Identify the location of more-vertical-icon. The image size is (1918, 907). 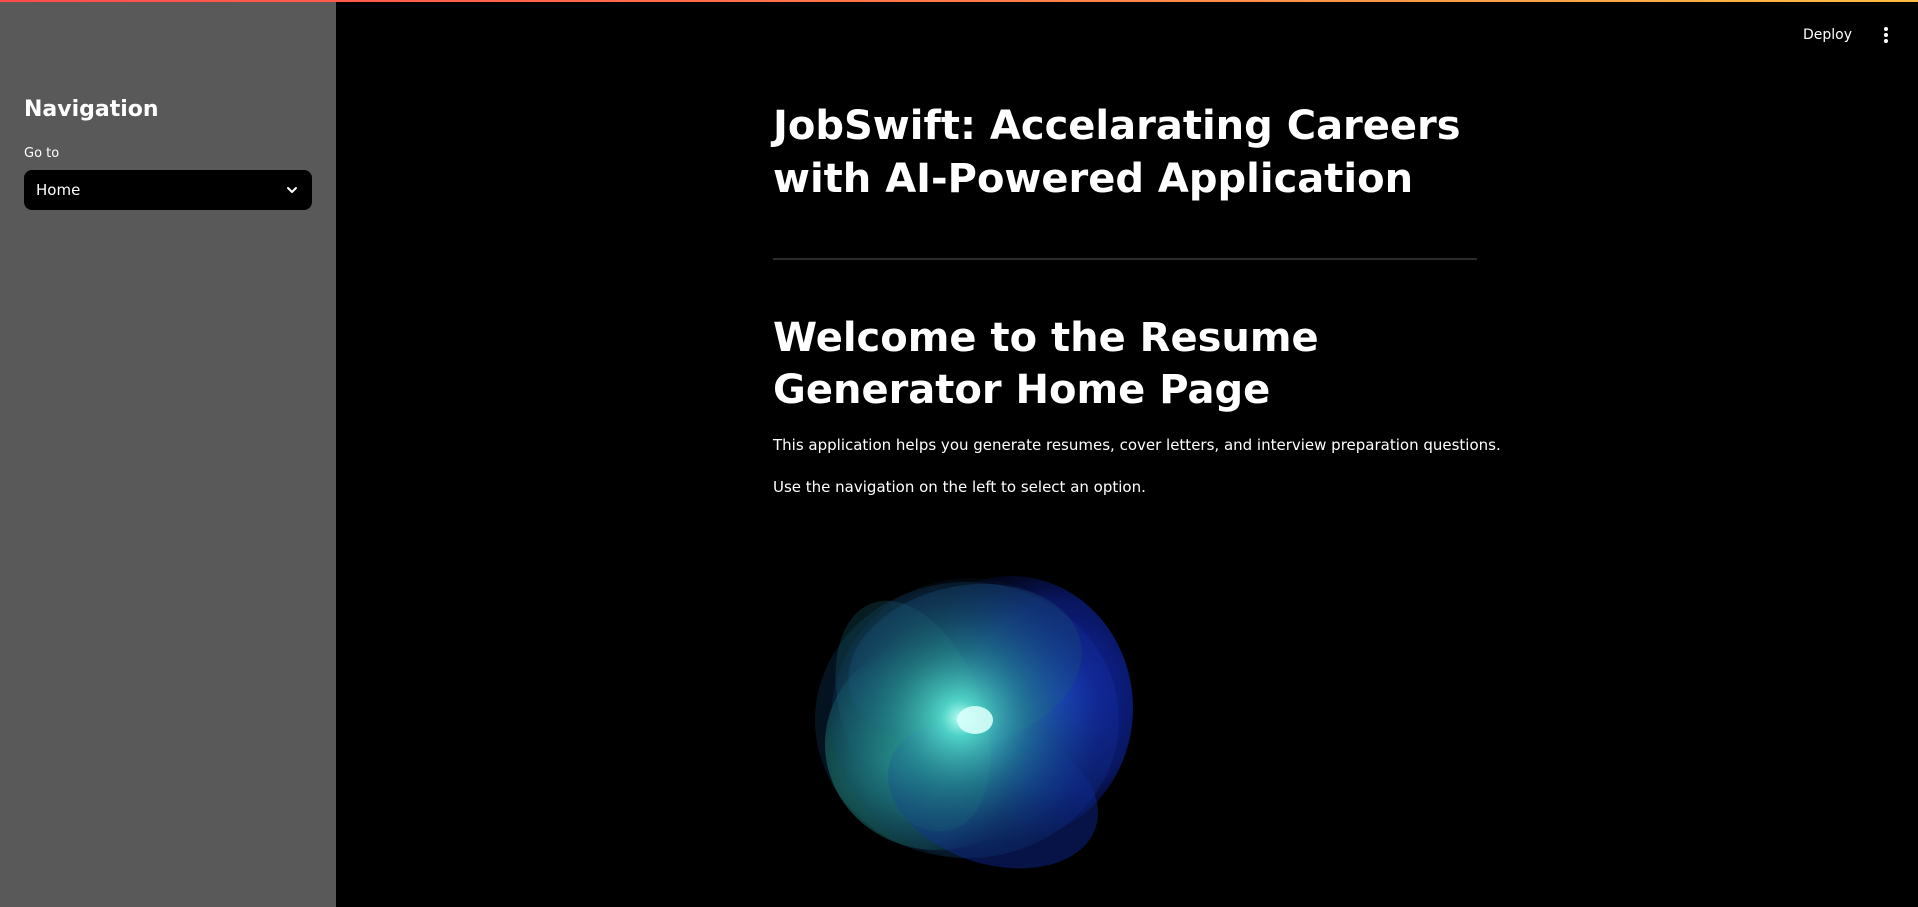
(1886, 35).